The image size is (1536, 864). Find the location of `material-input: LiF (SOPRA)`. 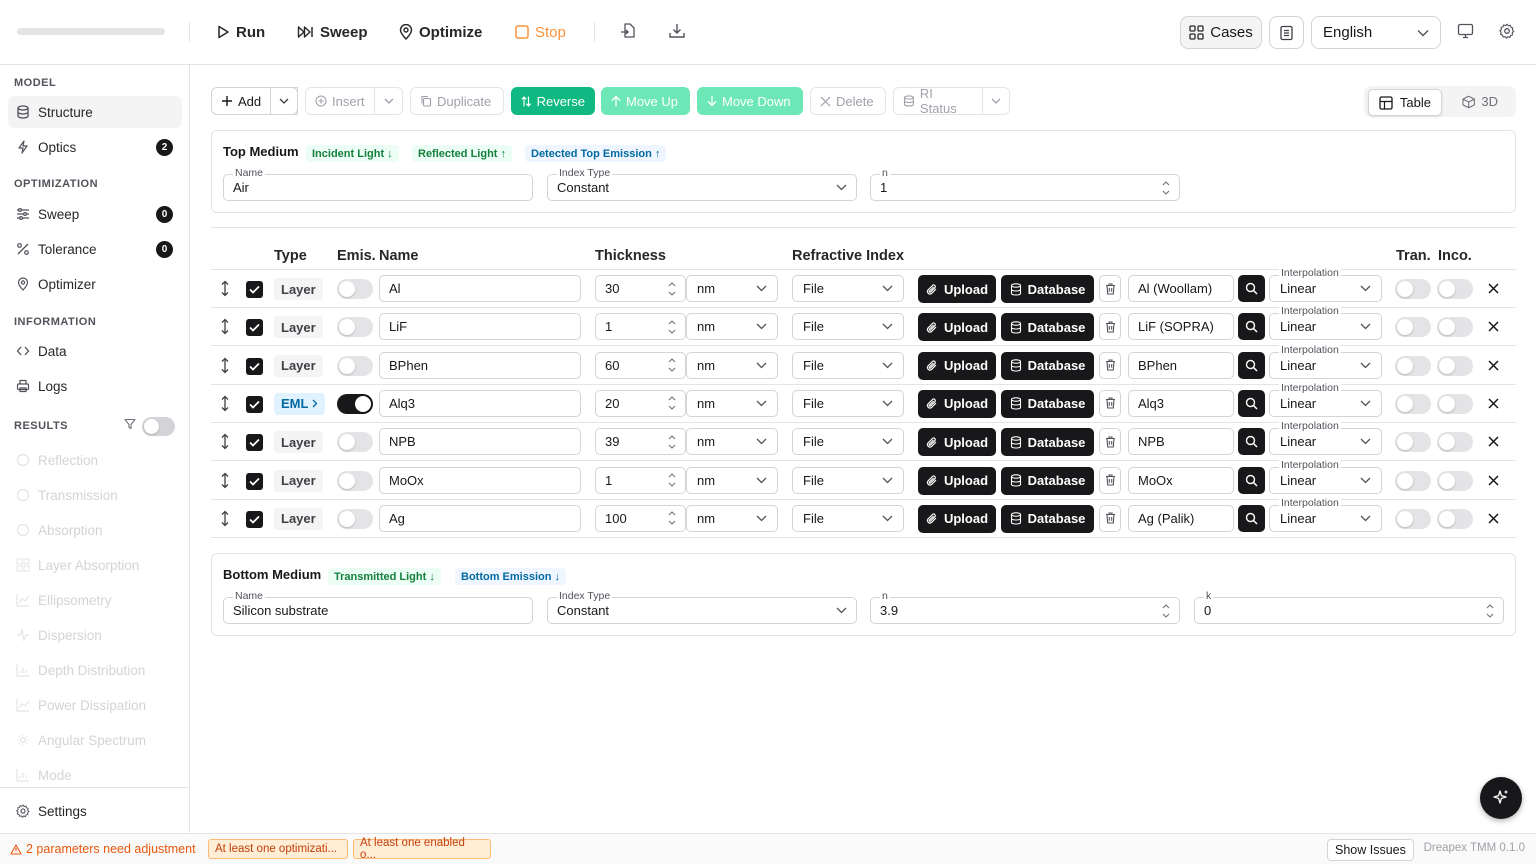

material-input: LiF (SOPRA) is located at coordinates (1181, 327).